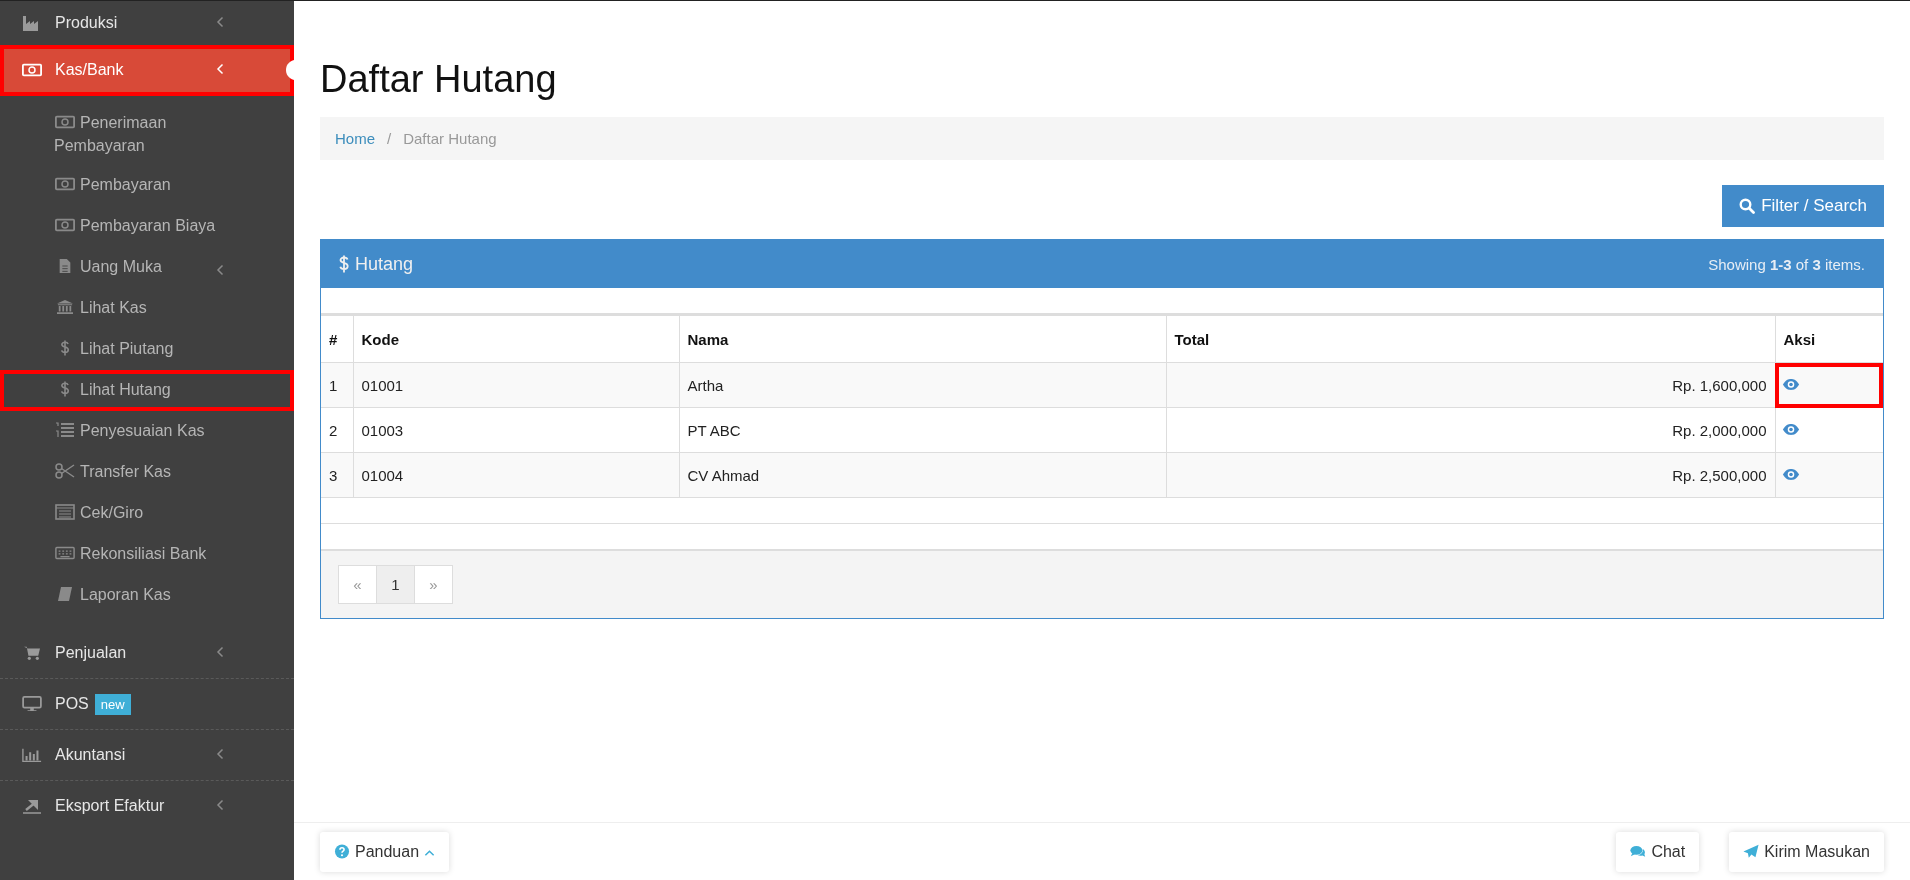 The height and width of the screenshot is (880, 1910). Describe the element at coordinates (147, 23) in the screenshot. I see `sidebar-item: Produksi` at that location.